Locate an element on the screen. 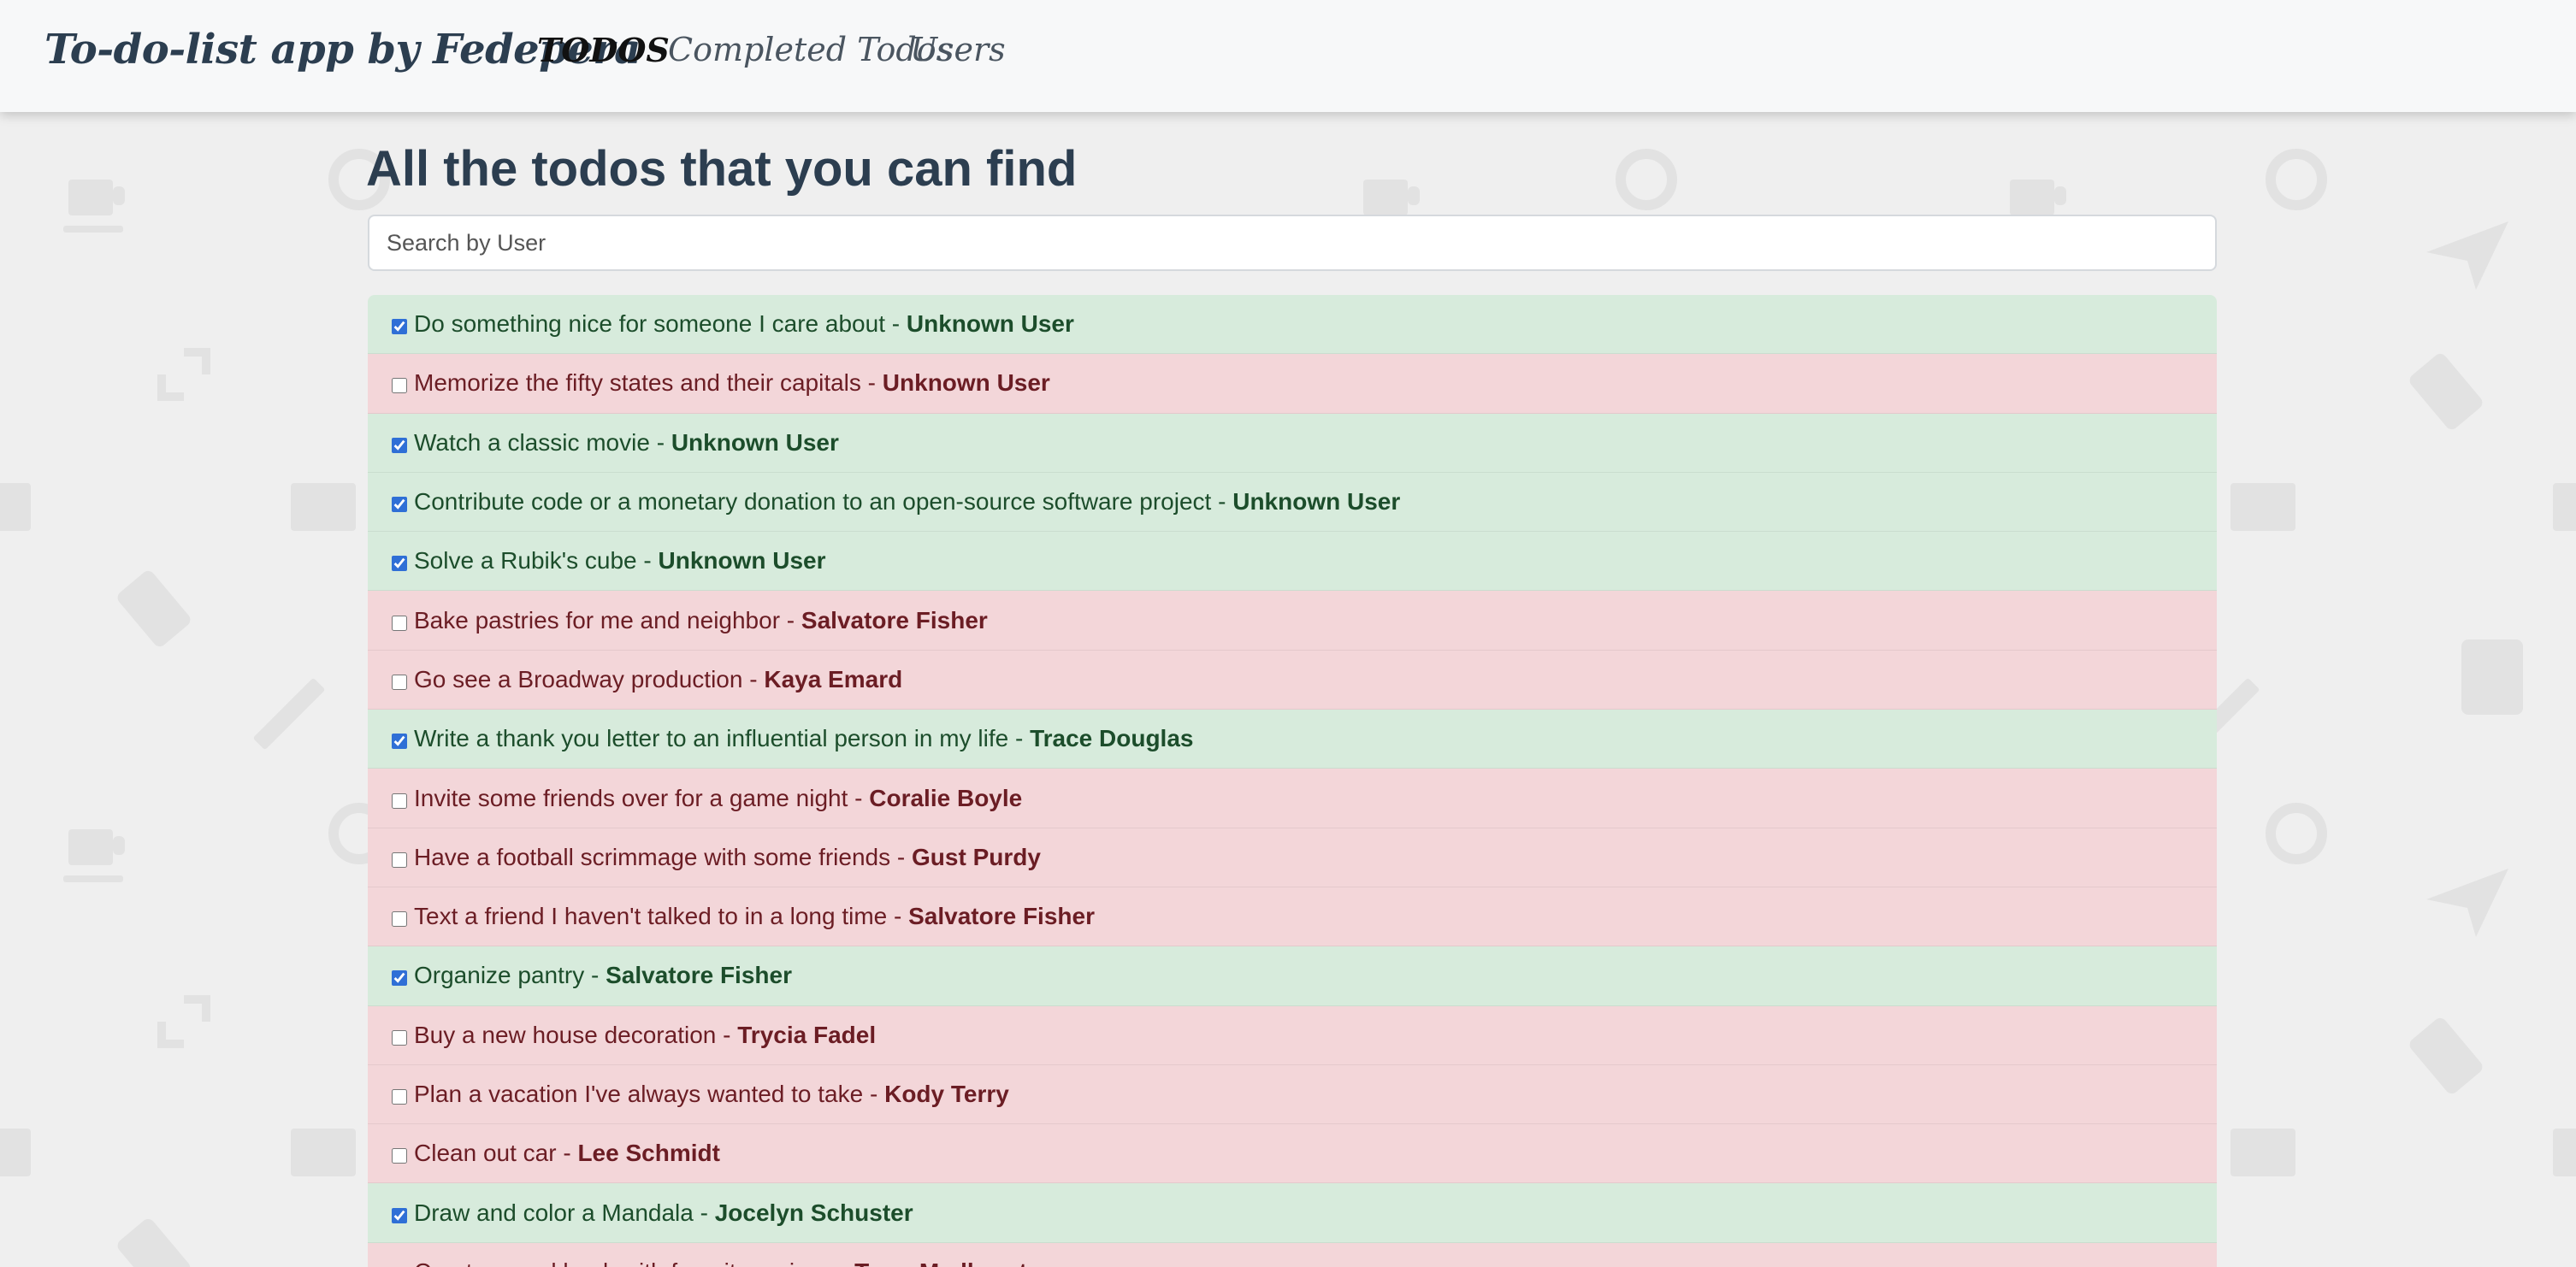 This screenshot has height=1267, width=2576. todo-row: Solve a Rubik's cube - Unknown User is located at coordinates (1292, 562).